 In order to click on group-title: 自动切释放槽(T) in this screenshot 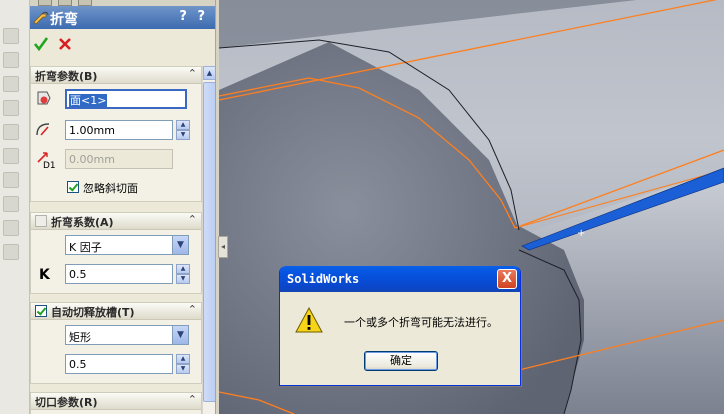, I will do `click(93, 312)`.